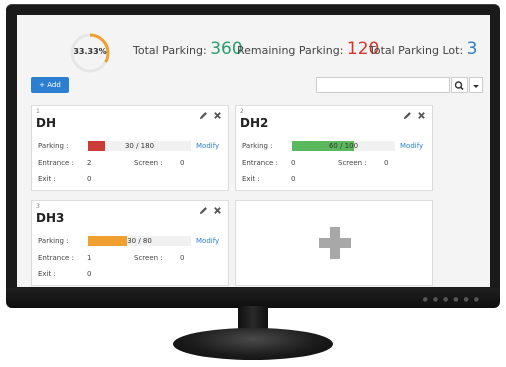  I want to click on total-parking-lot-label: Total Parking Lot:, so click(416, 50).